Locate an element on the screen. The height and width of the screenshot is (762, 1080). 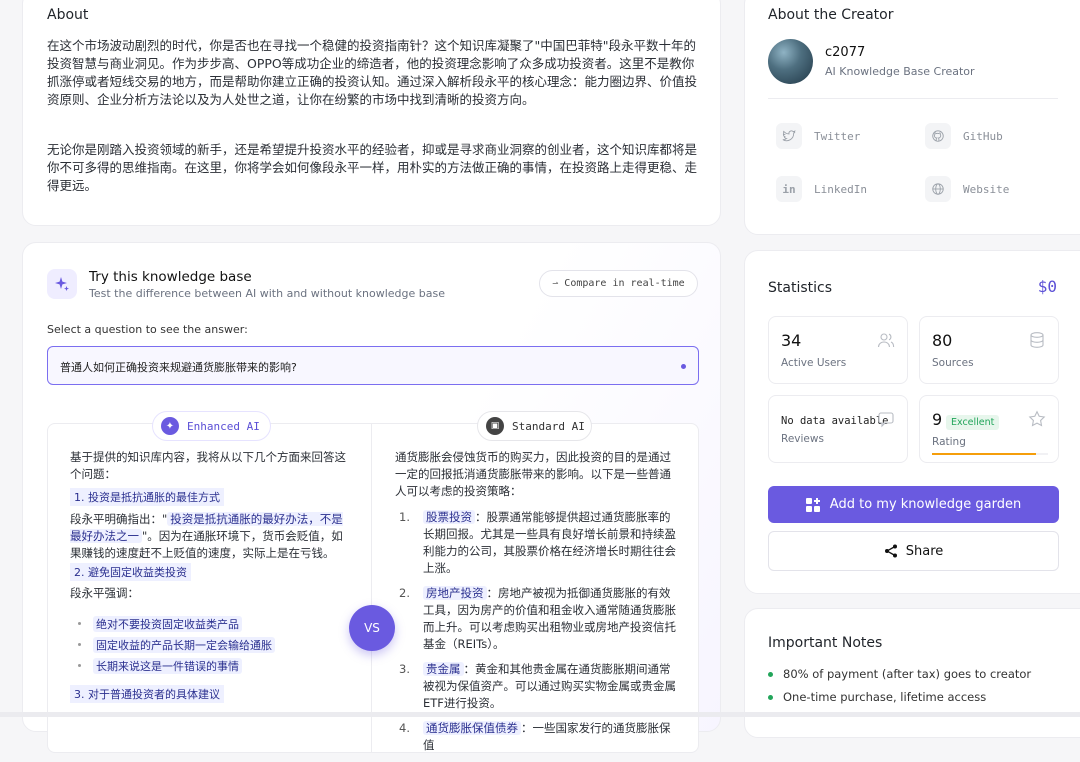
enhanced-heading-2: 2. 避免固定收益类投资 is located at coordinates (130, 572).